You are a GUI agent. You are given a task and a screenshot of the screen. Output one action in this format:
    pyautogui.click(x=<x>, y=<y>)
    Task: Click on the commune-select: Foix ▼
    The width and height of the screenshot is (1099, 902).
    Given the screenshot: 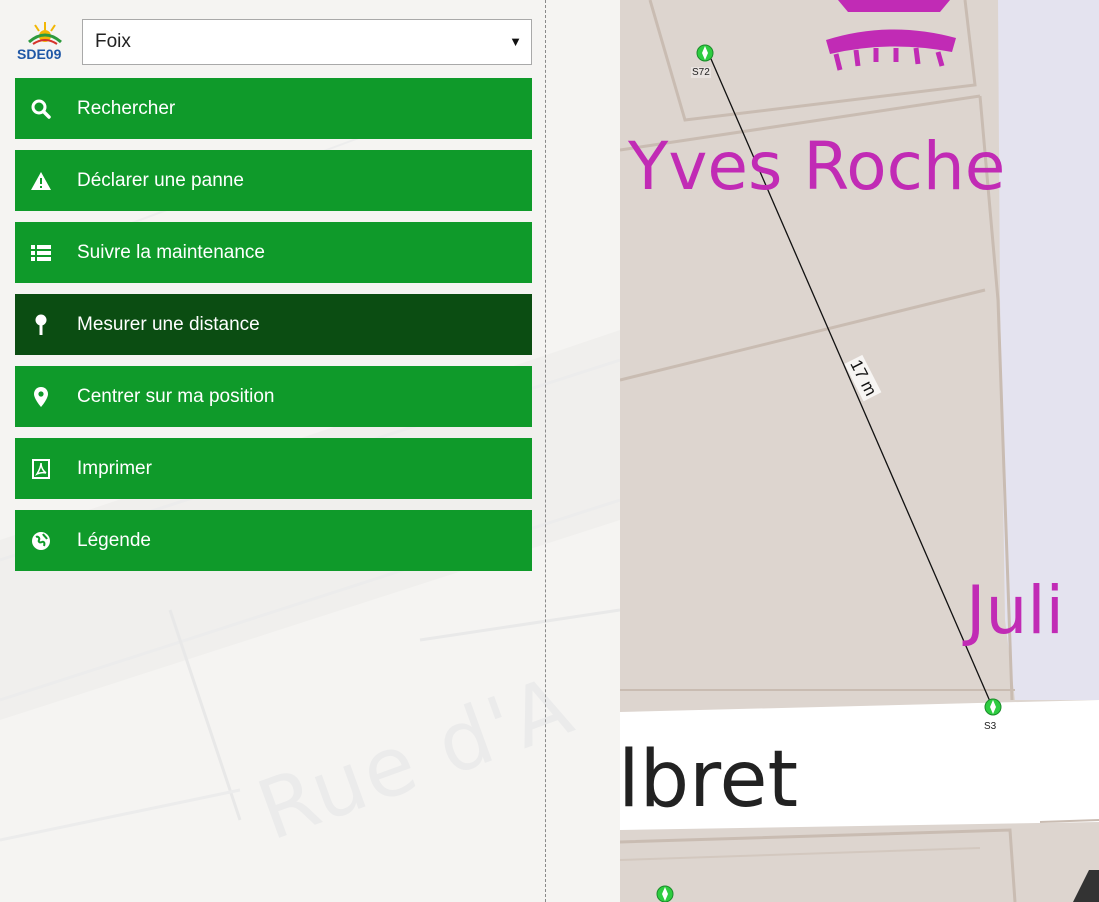 What is the action you would take?
    pyautogui.click(x=307, y=42)
    